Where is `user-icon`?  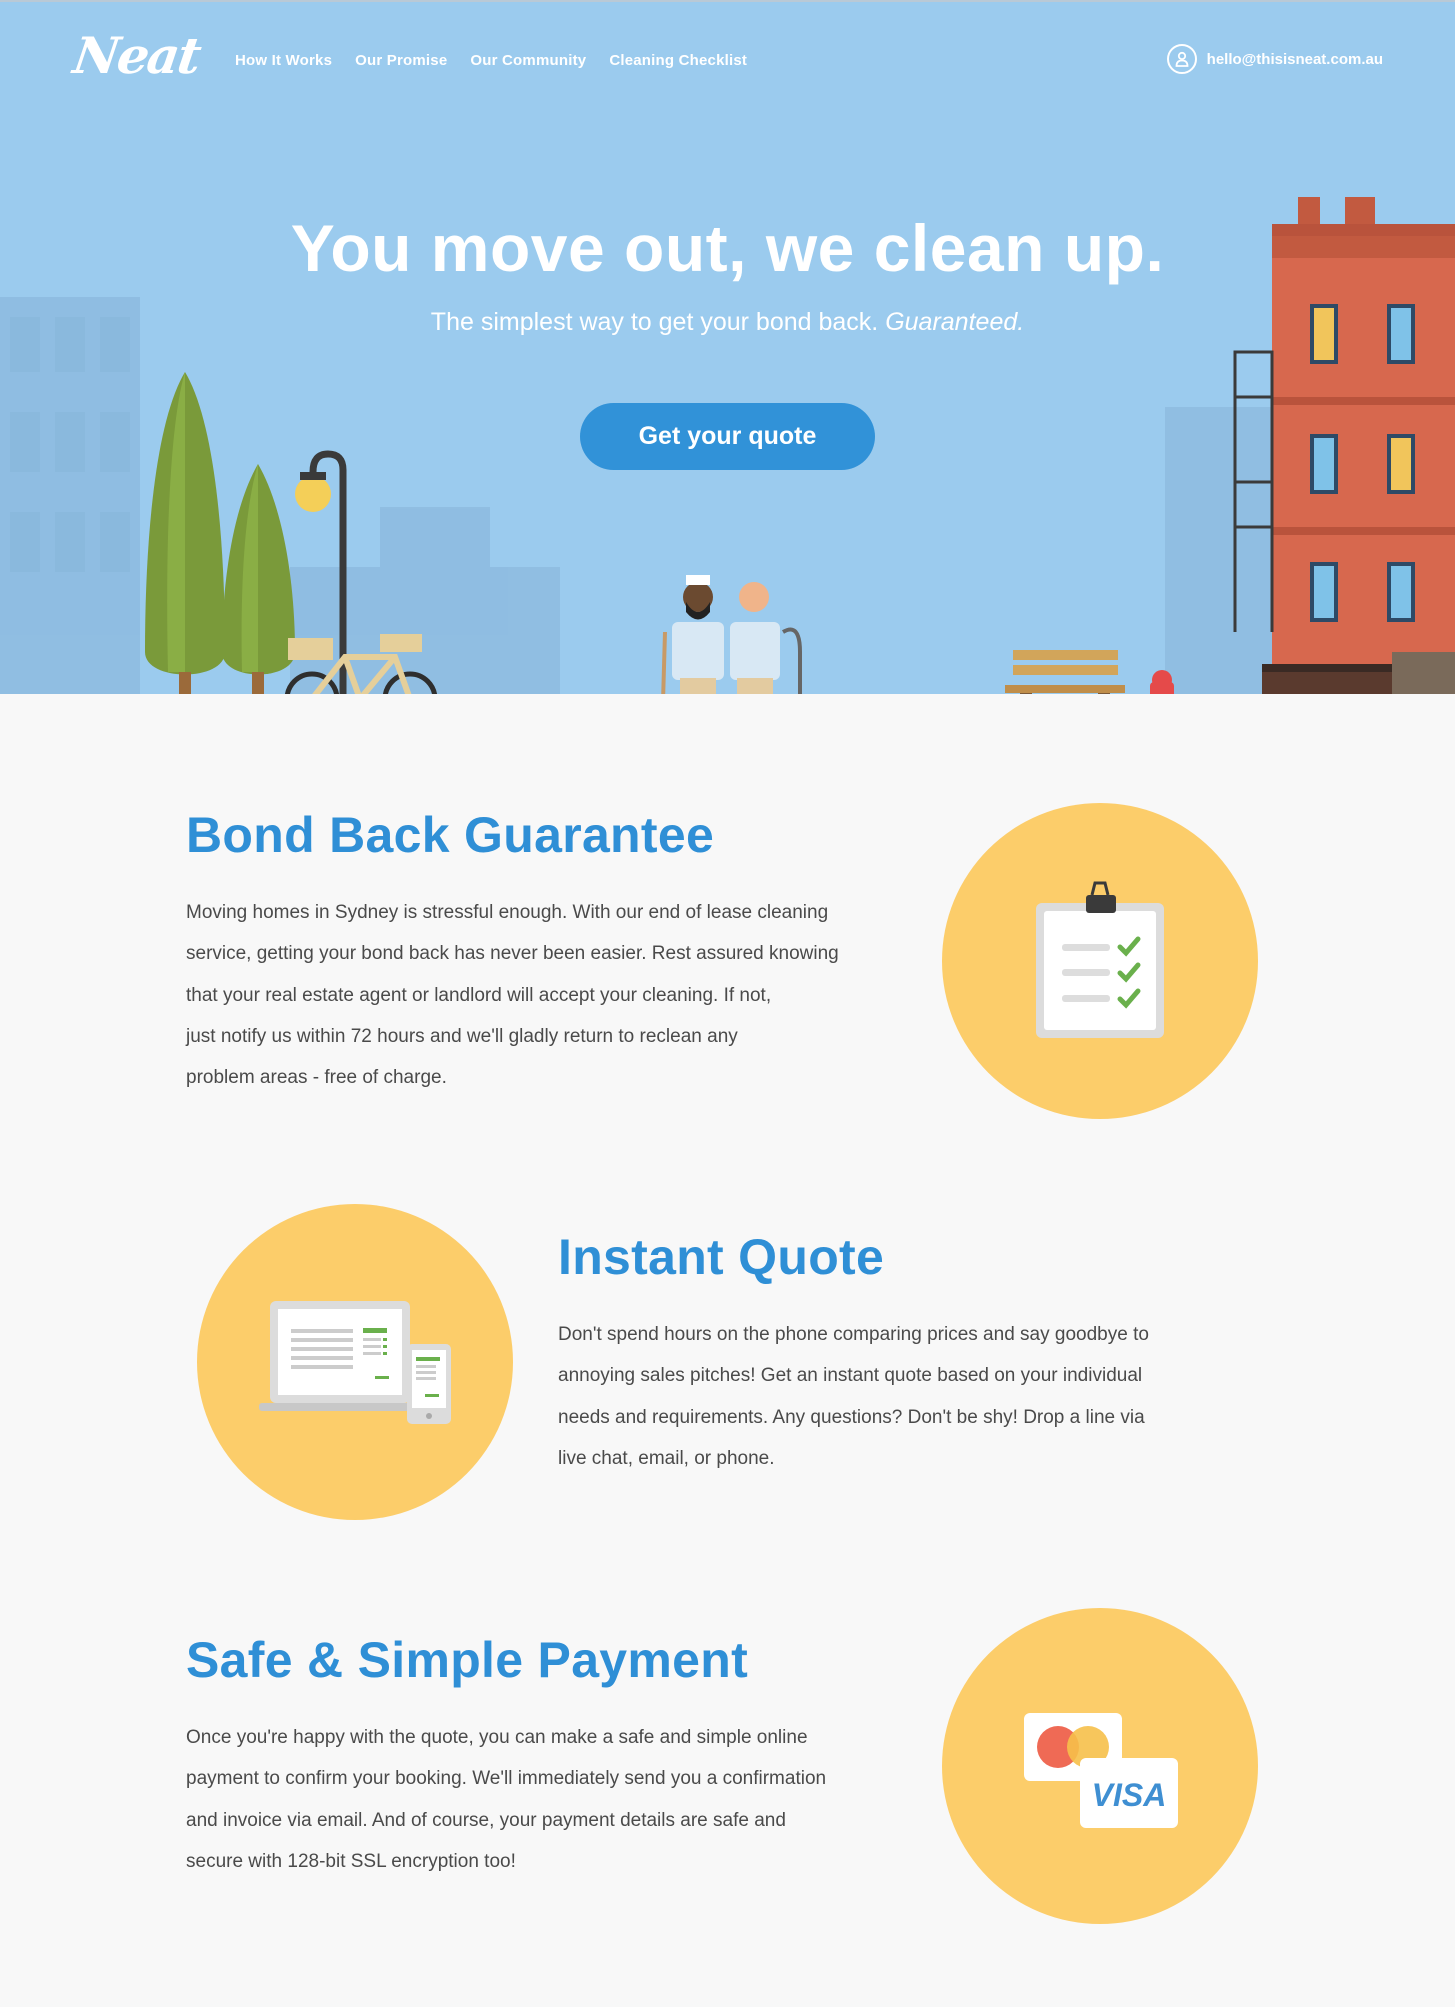
user-icon is located at coordinates (1181, 59).